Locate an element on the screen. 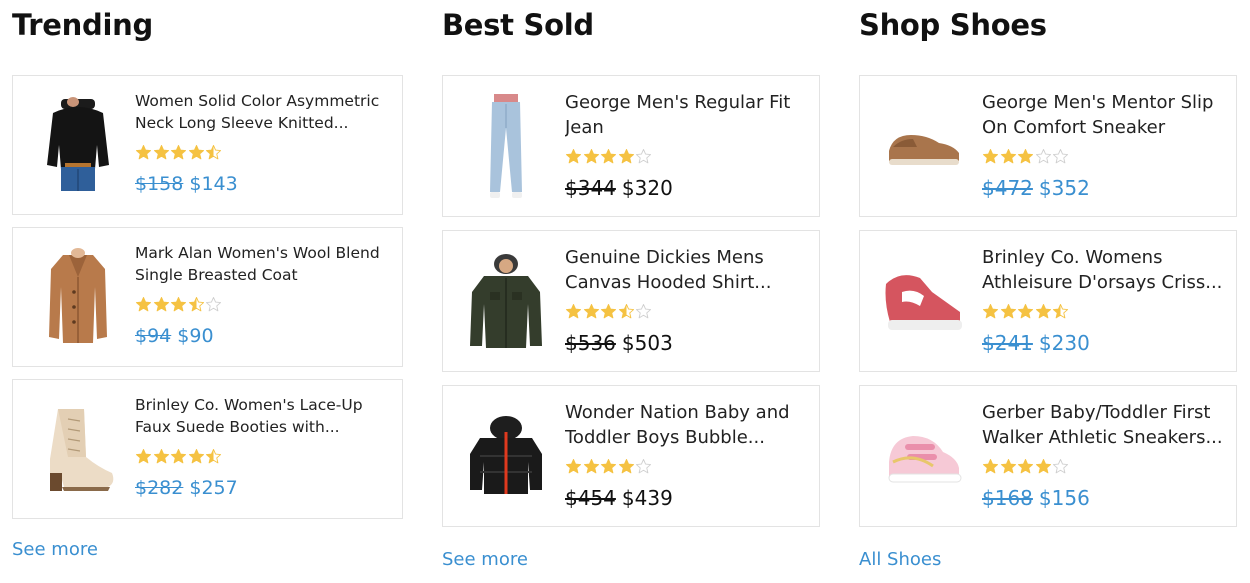 The width and height of the screenshot is (1250, 583). sale-price: $320 is located at coordinates (647, 188).